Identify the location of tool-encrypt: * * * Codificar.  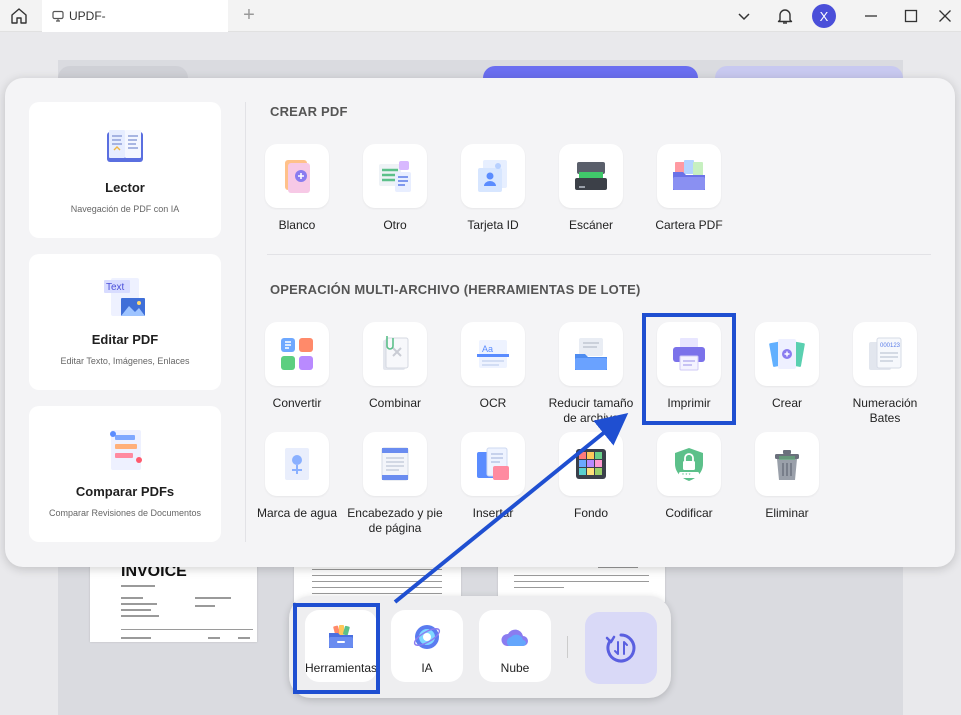
(689, 476).